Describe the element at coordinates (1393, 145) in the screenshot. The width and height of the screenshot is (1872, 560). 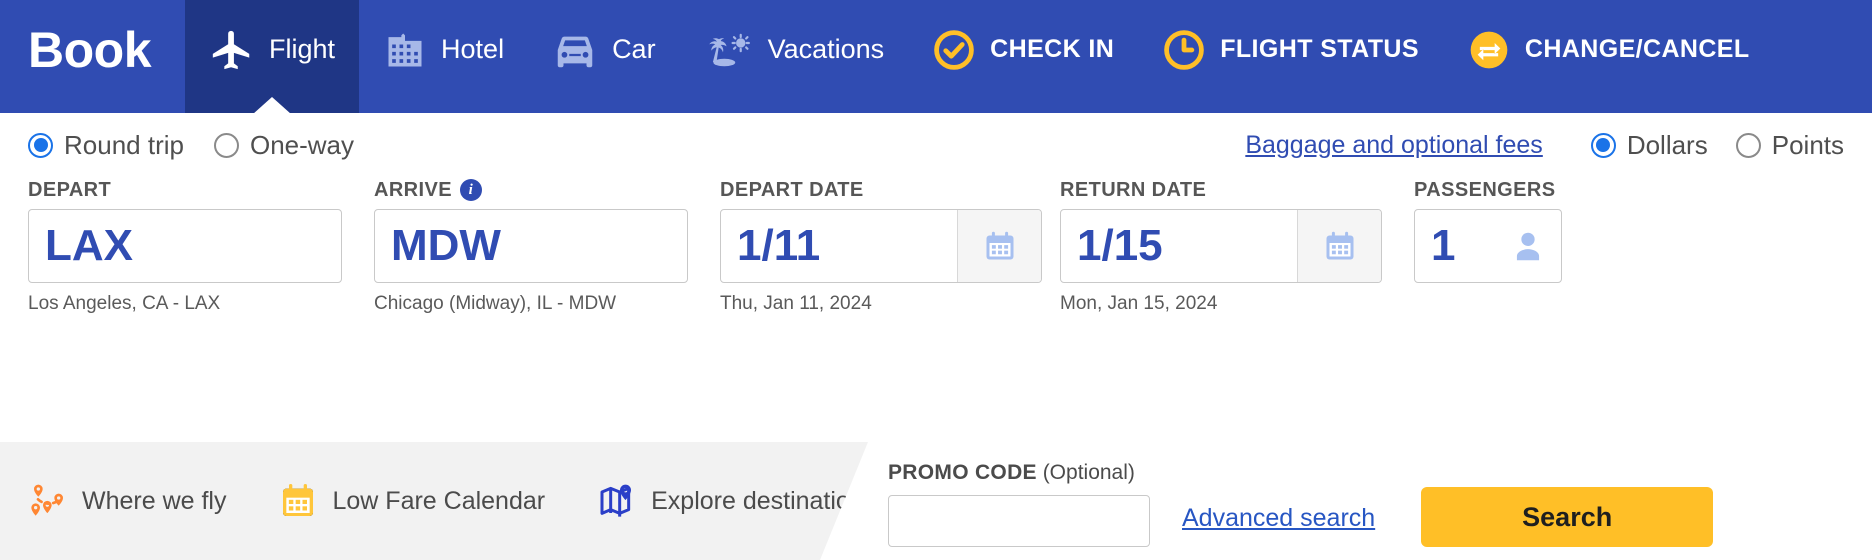
I see `baggage-fees-link: Baggage and optional fees` at that location.